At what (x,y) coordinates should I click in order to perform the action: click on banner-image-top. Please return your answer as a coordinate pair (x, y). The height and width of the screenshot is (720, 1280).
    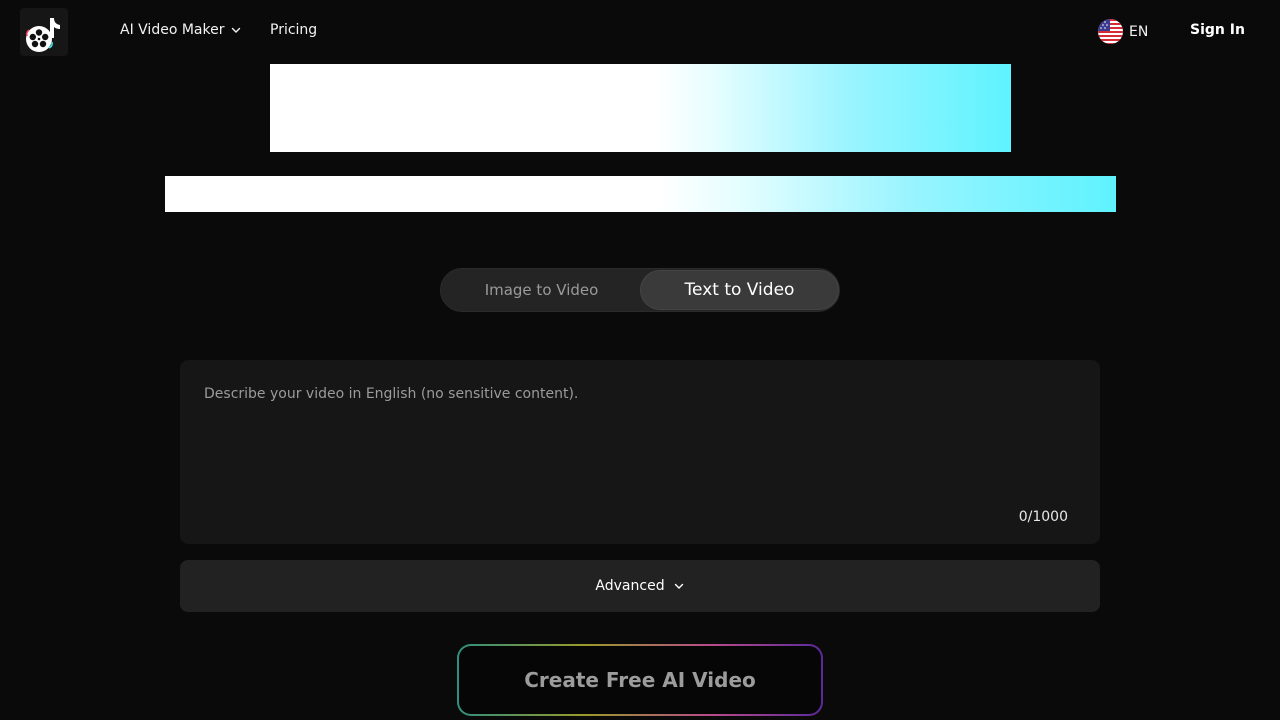
    Looking at the image, I should click on (640, 108).